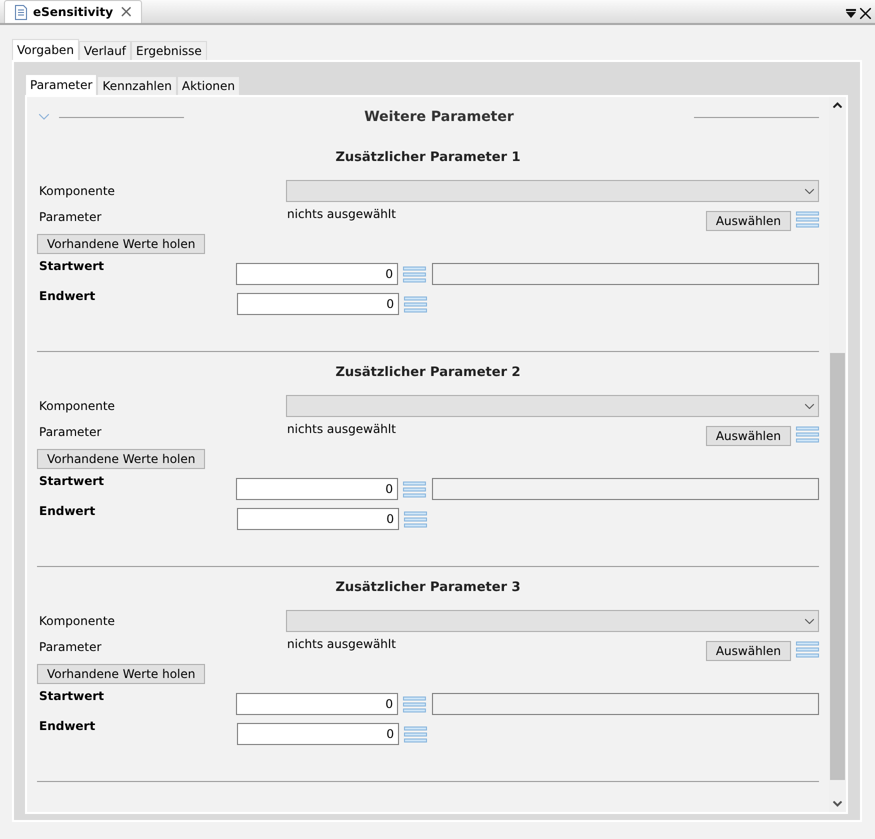  I want to click on tab: Verlauf, so click(105, 50).